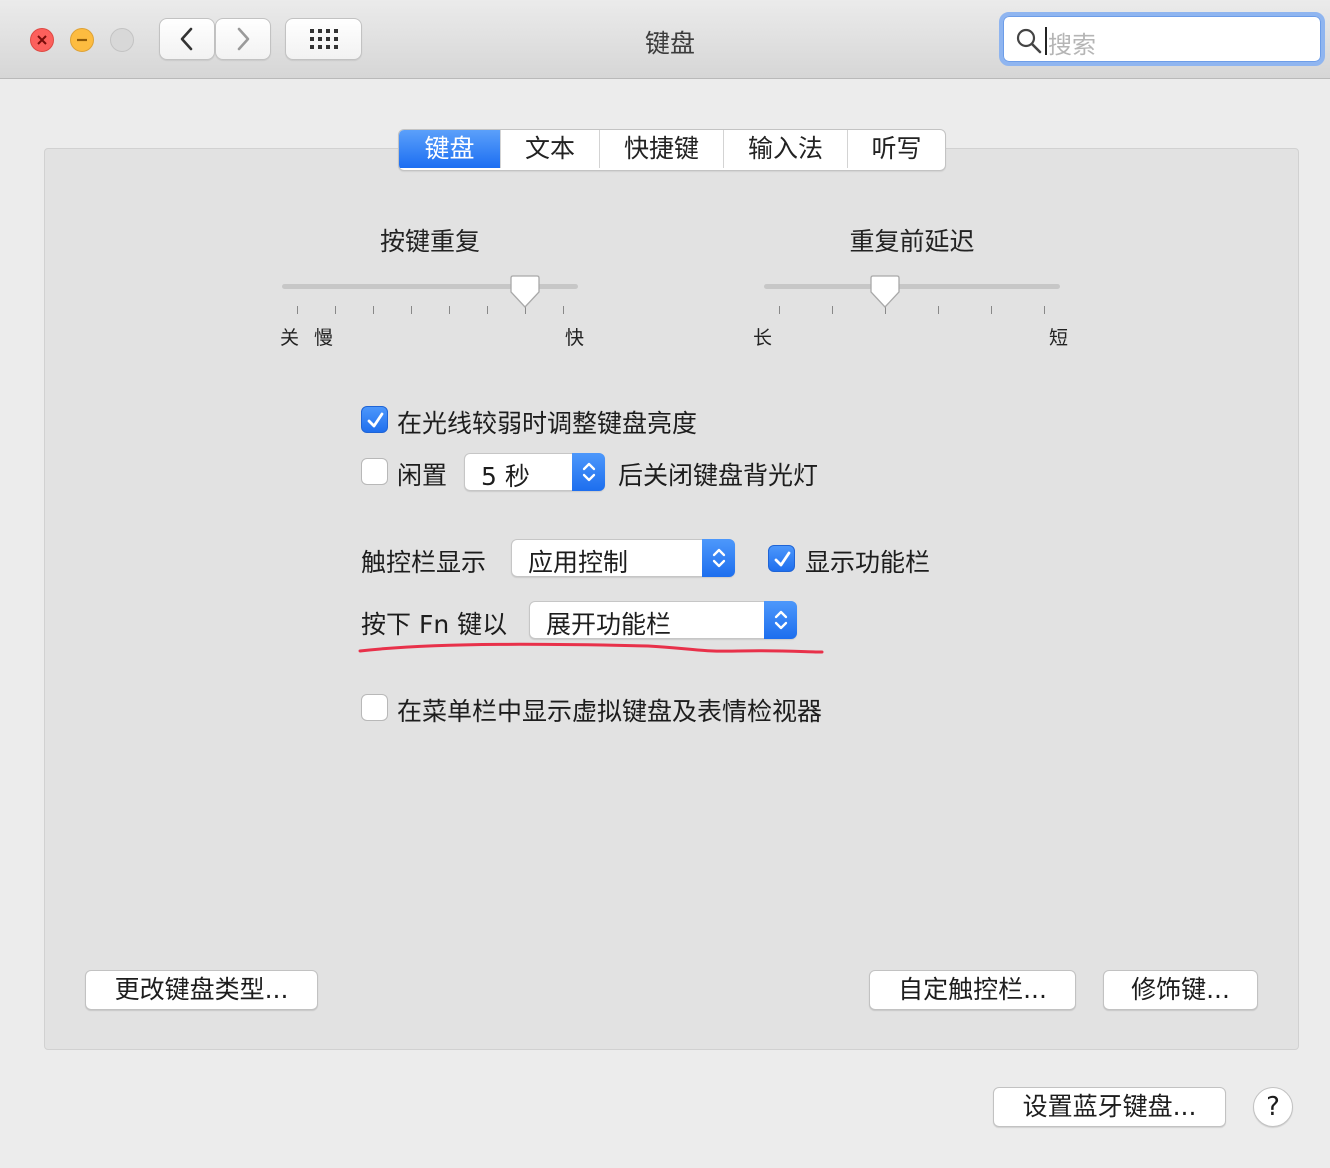 This screenshot has height=1168, width=1330. Describe the element at coordinates (661, 149) in the screenshot. I see `tab-shortcuts: 快捷键` at that location.